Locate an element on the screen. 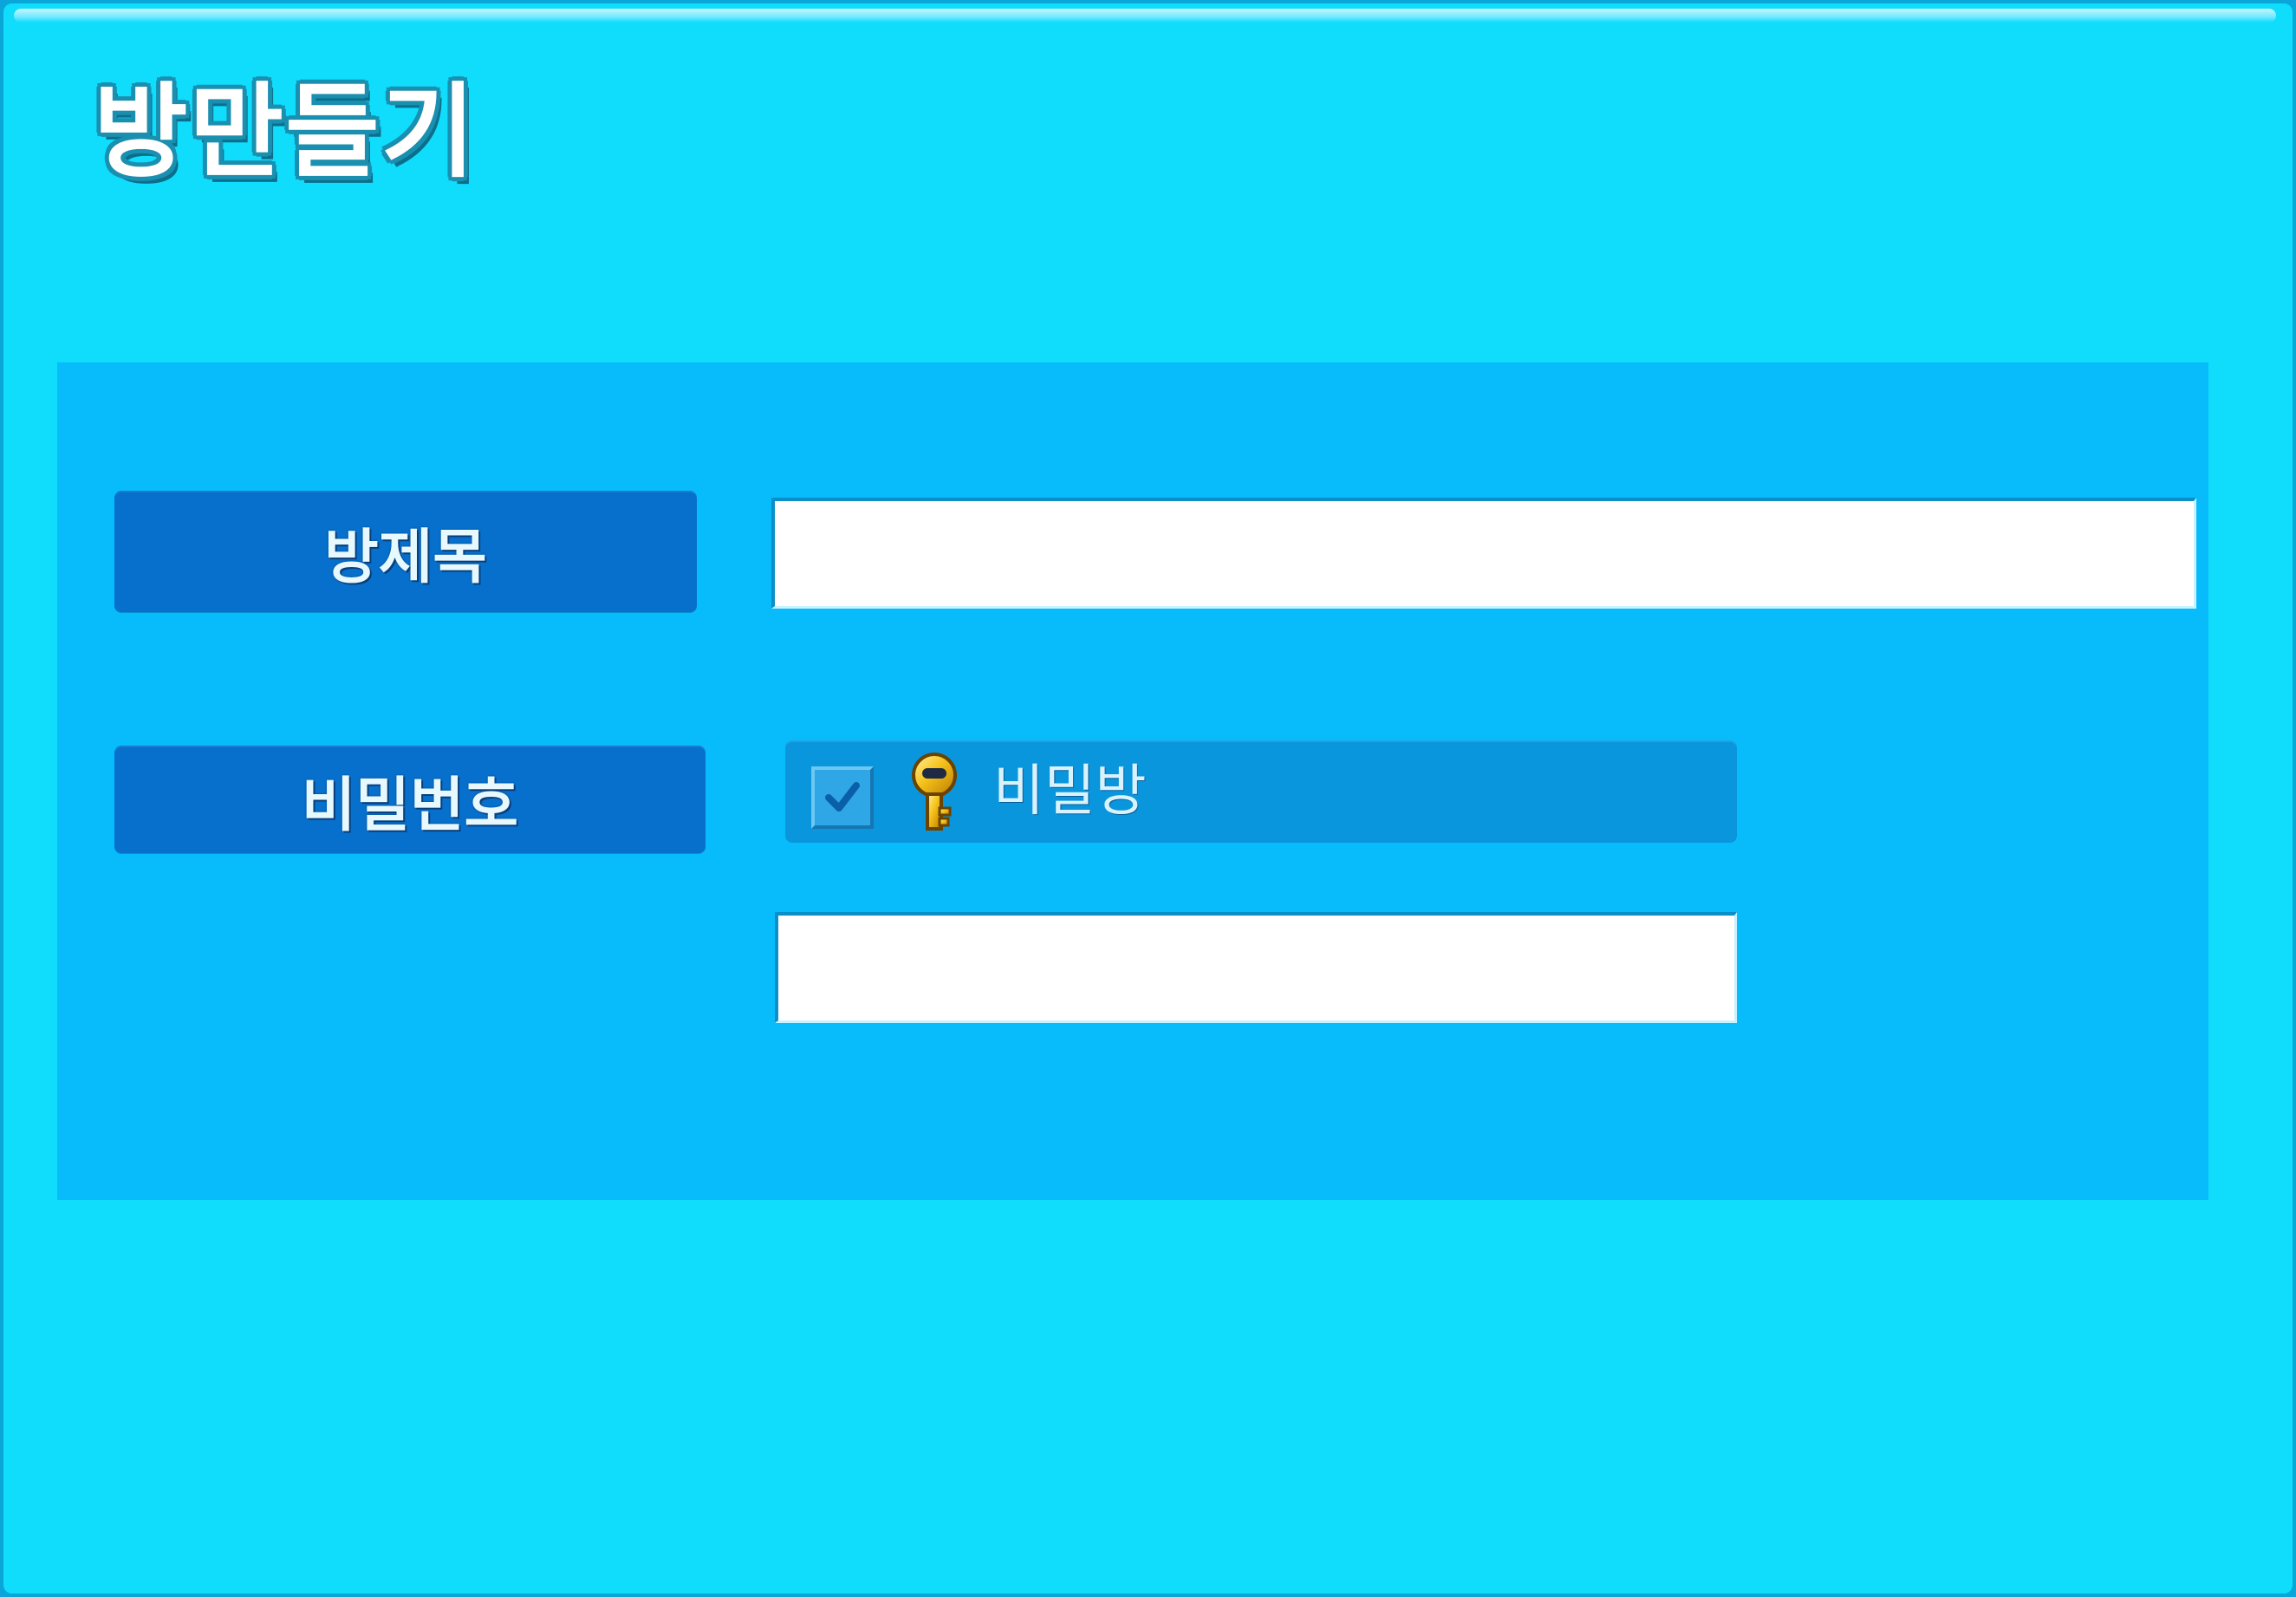 This screenshot has width=2296, height=1597. secret-room-checkbox is located at coordinates (842, 798).